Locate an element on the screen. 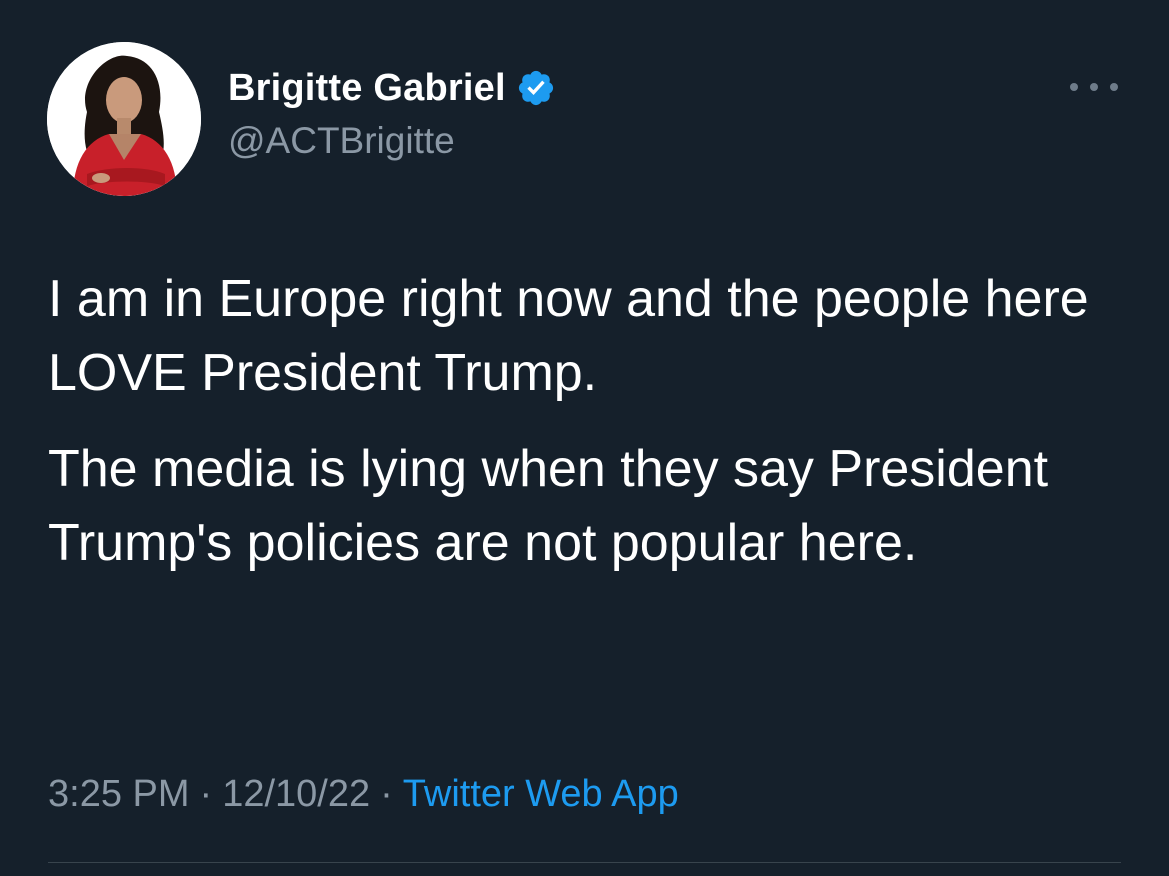 This screenshot has width=1169, height=876. author-name-row: Brigitte Gabriel is located at coordinates (392, 88).